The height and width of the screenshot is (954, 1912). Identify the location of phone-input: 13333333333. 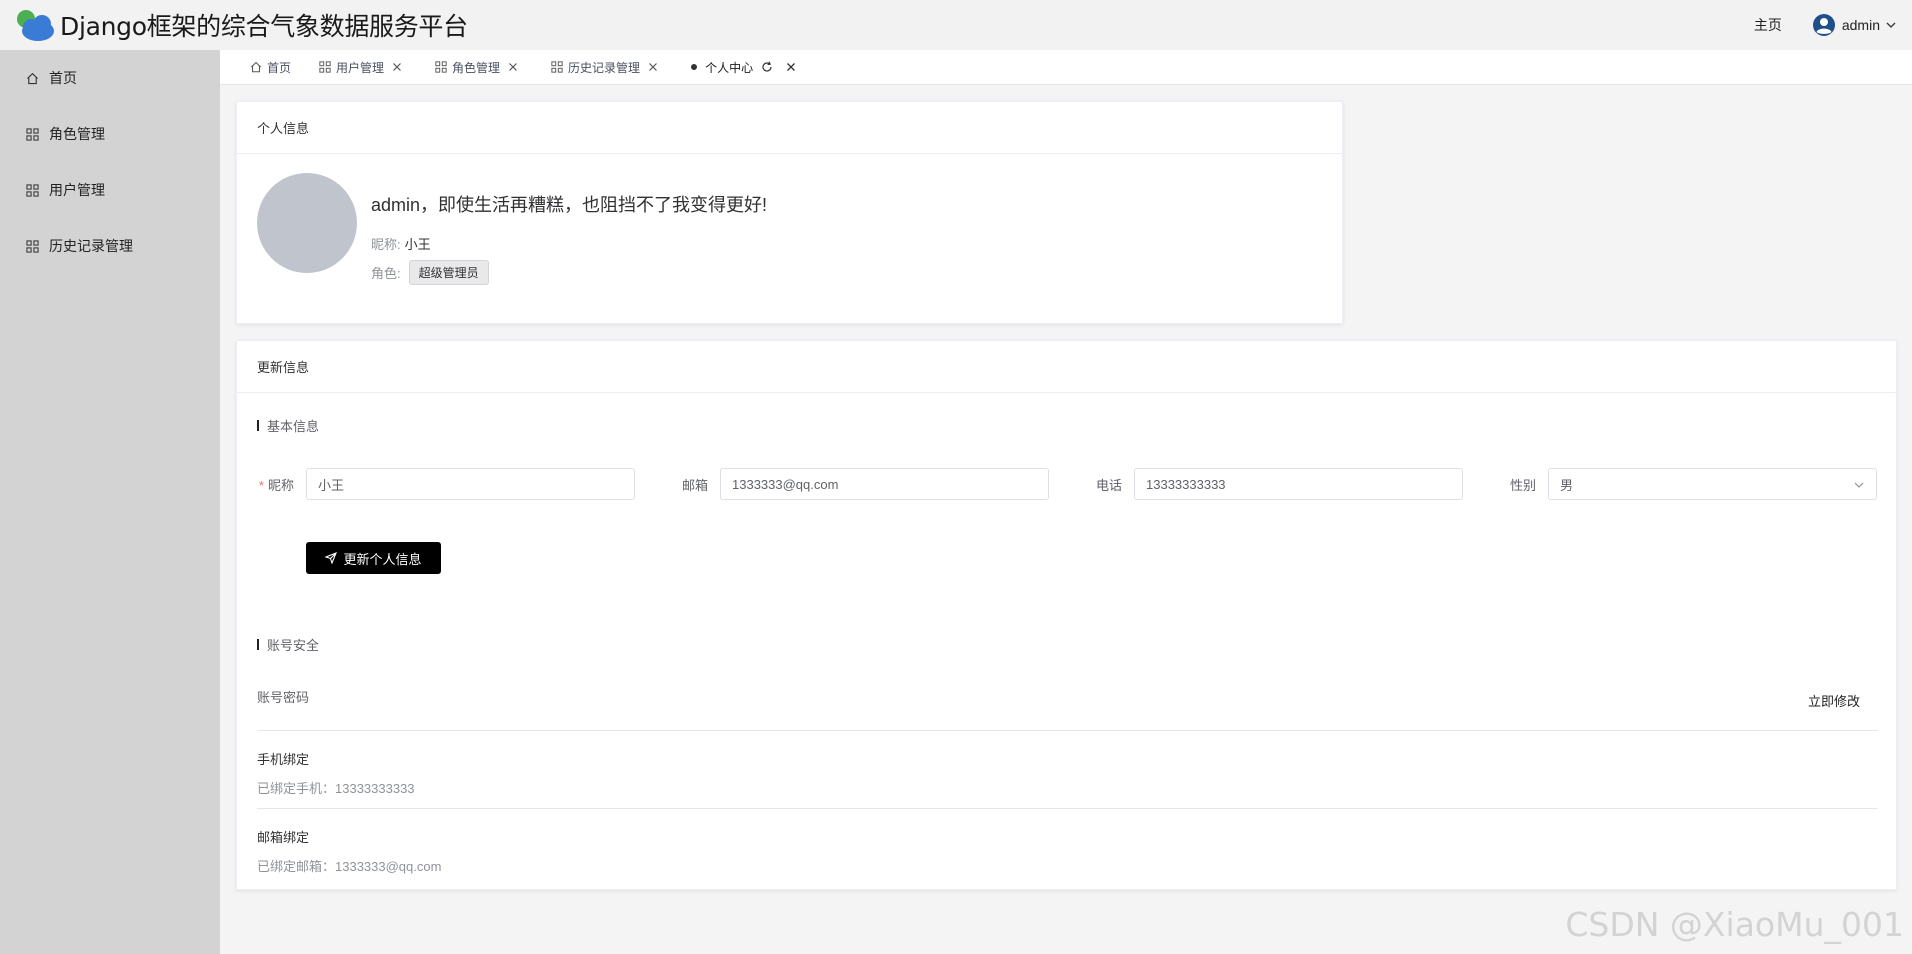
(1298, 484).